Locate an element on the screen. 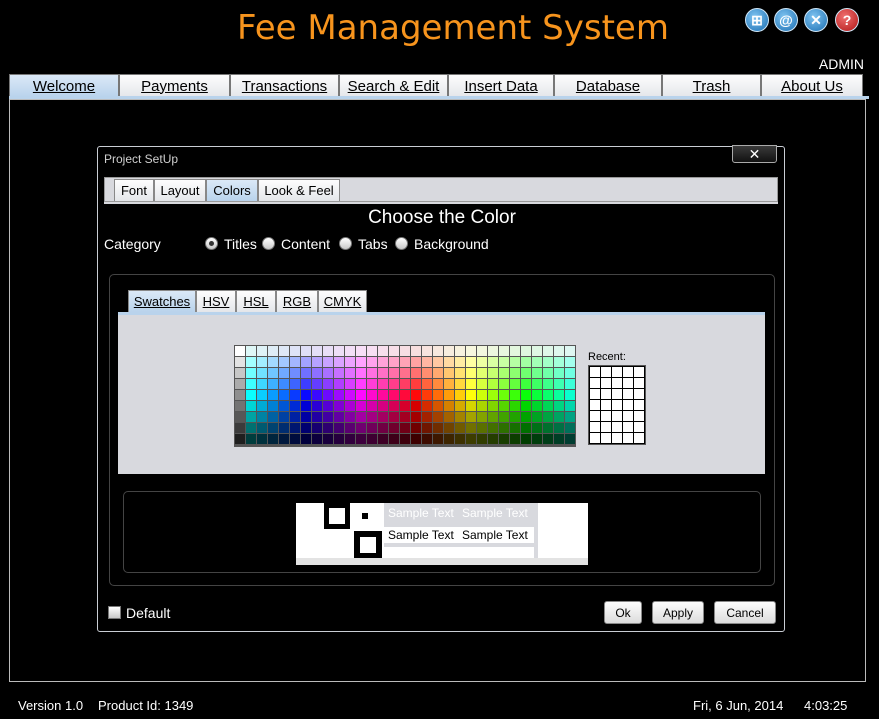  tab-database: Database is located at coordinates (608, 85).